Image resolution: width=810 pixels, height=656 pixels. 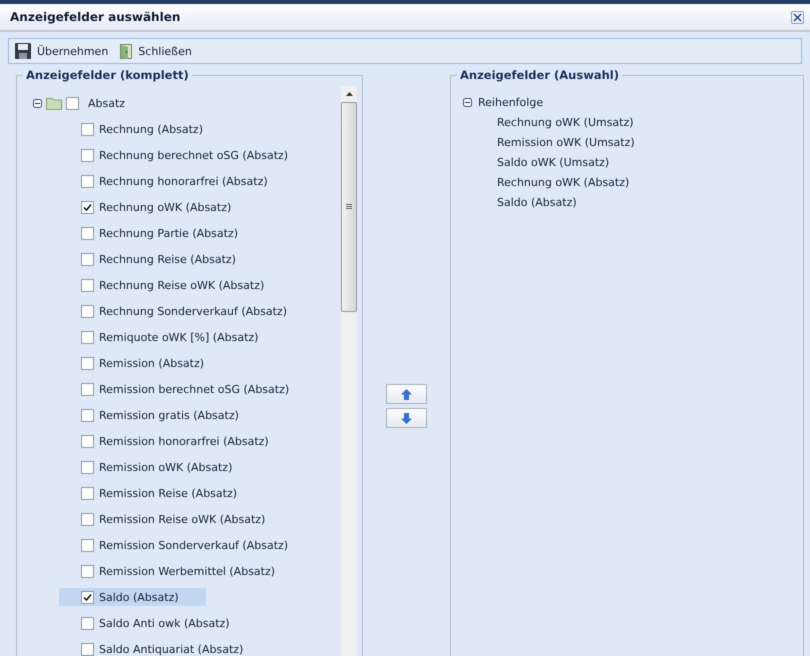 What do you see at coordinates (152, 363) in the screenshot?
I see `tree-item: Remission (Absatz)` at bounding box center [152, 363].